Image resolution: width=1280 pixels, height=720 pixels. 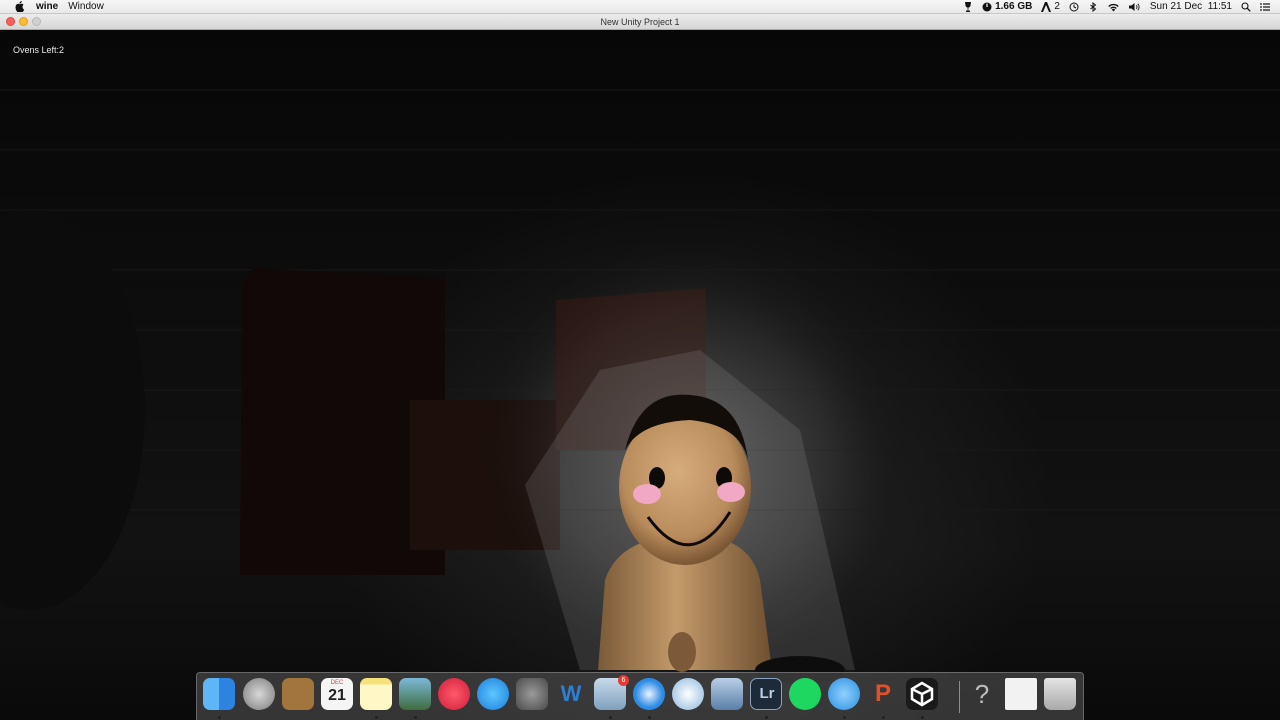 I want to click on chat-bubble-icon, so click(x=844, y=694).